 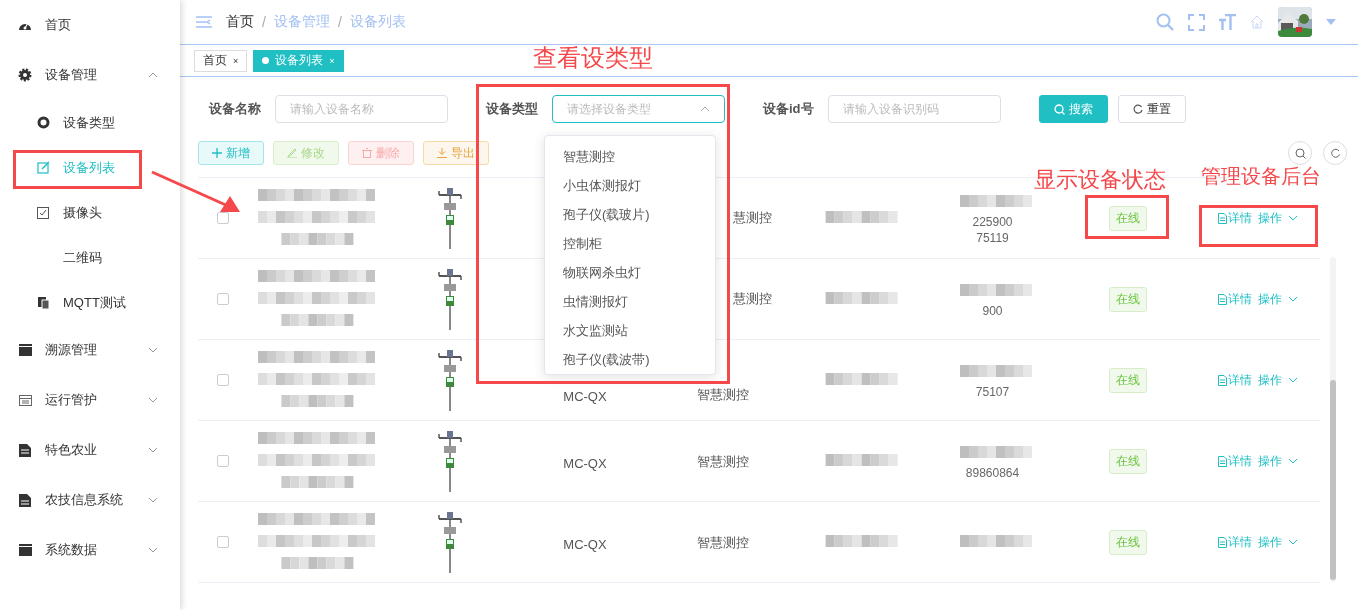 What do you see at coordinates (90, 25) in the screenshot?
I see `menu-item: 首页` at bounding box center [90, 25].